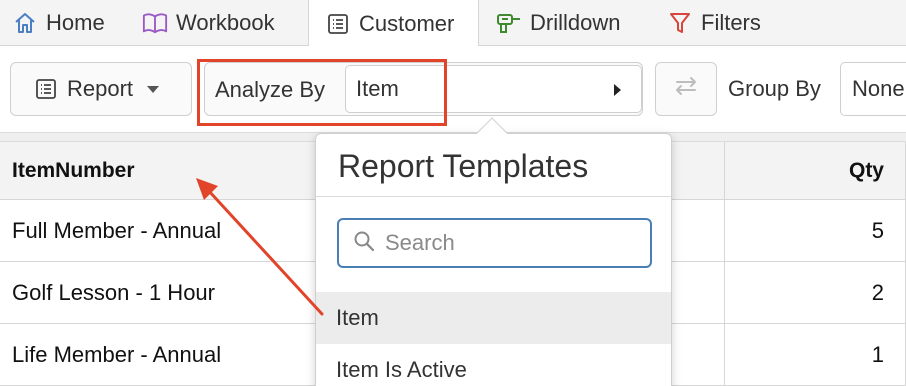 Image resolution: width=906 pixels, height=386 pixels. Describe the element at coordinates (877, 230) in the screenshot. I see `cell-qty: 5` at that location.